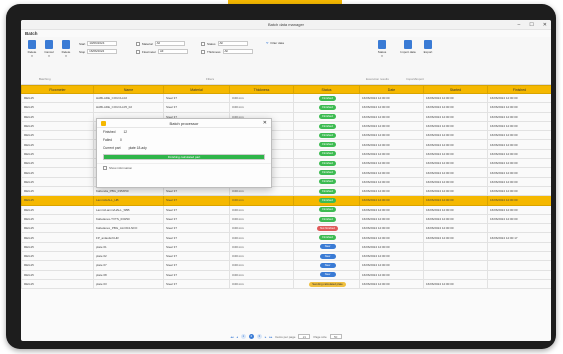 Image resolution: width=563 pixels, height=354 pixels. What do you see at coordinates (326, 228) in the screenshot?
I see `table-cell: Not finished` at bounding box center [326, 228].